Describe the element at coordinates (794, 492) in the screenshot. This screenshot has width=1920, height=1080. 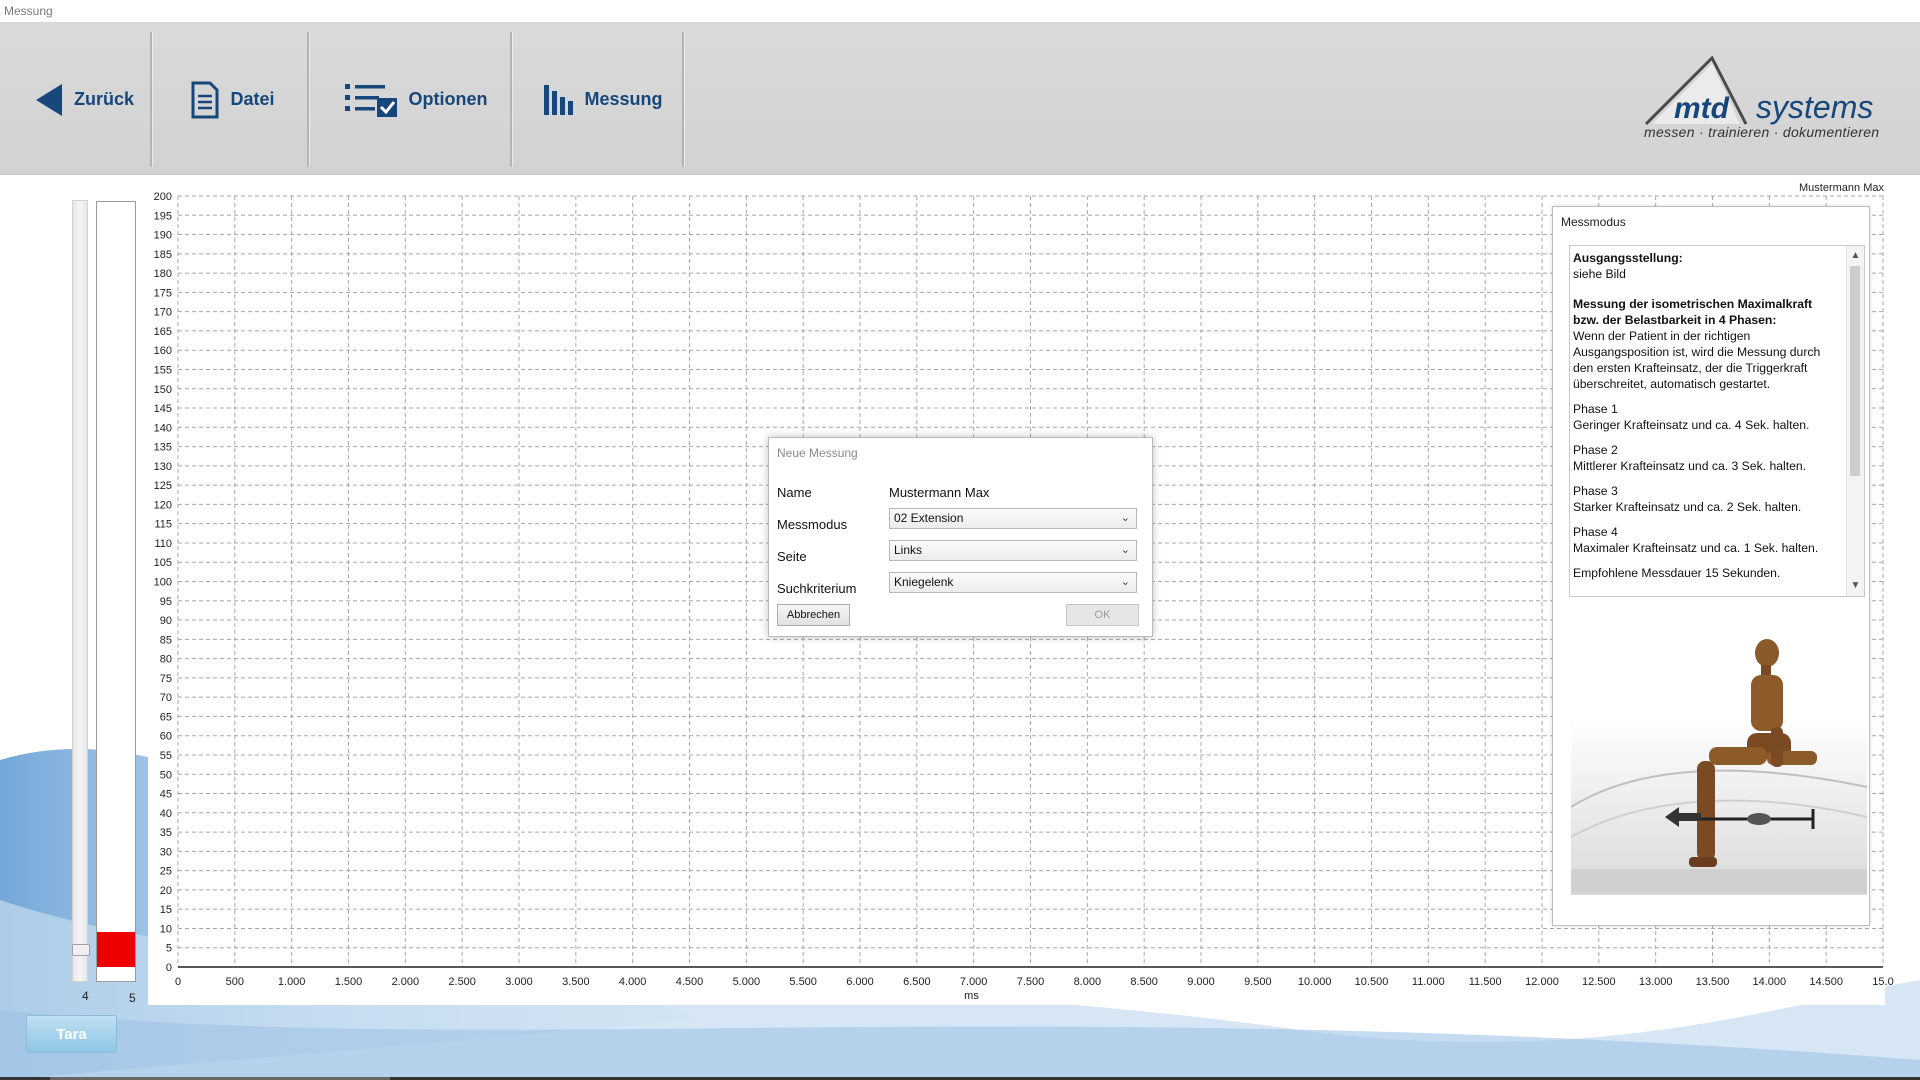
I see `name-label: Name` at that location.